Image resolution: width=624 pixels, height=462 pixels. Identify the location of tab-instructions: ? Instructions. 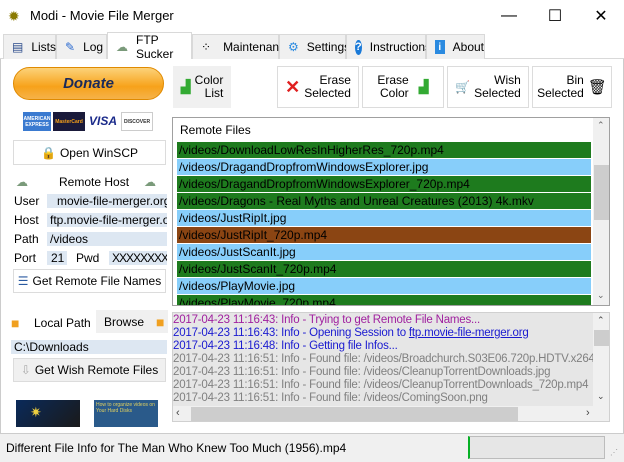
(388, 46).